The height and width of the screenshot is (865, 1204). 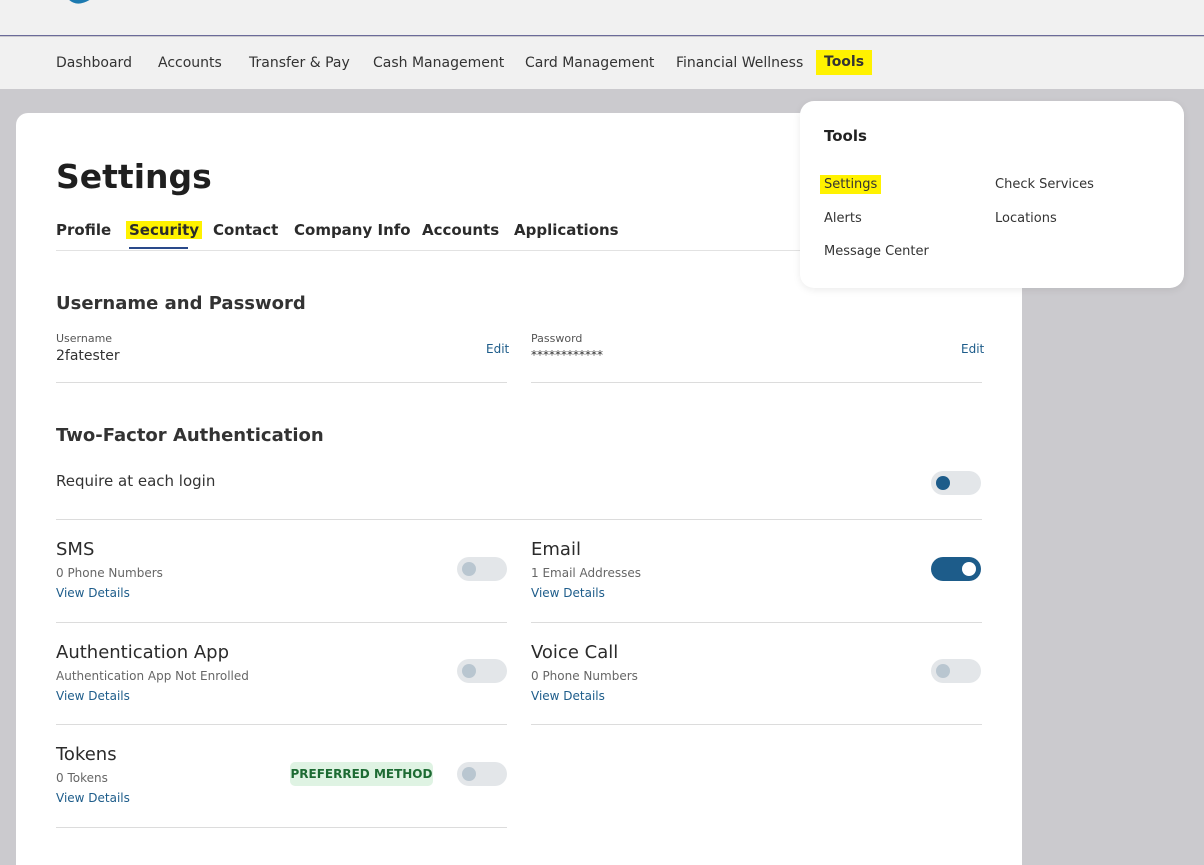 I want to click on top-header-bar, so click(x=602, y=18).